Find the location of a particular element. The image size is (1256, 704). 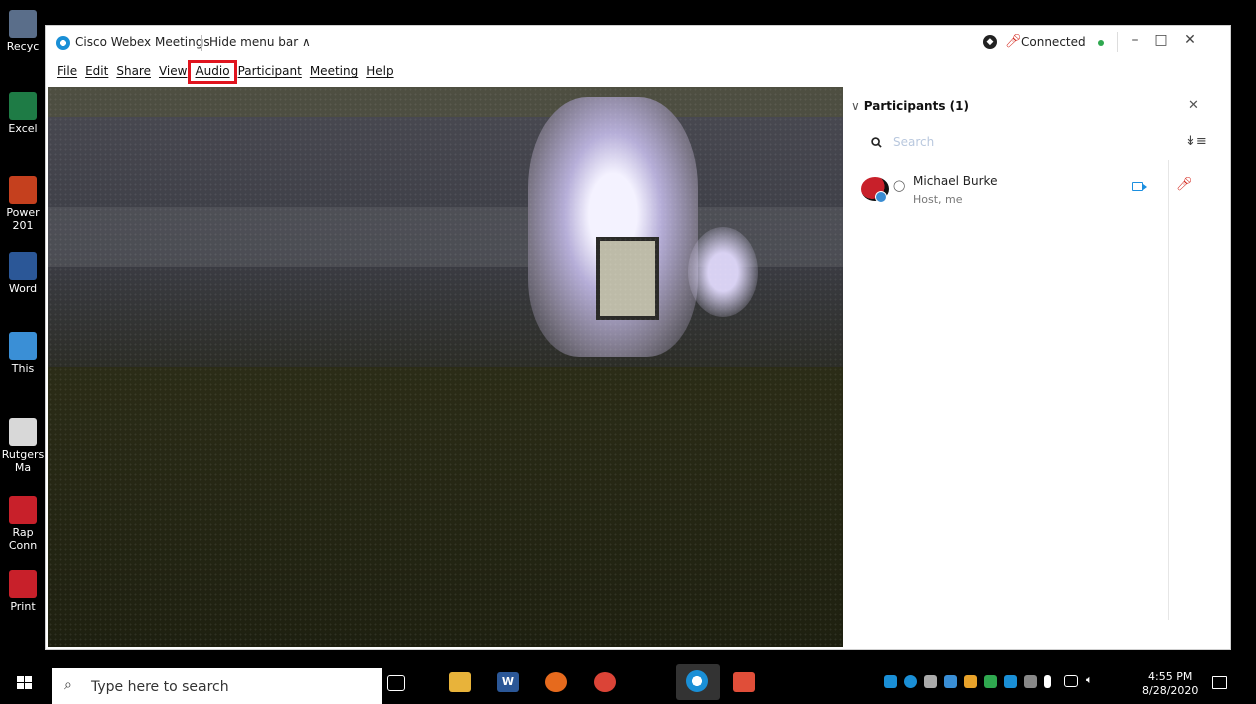

firefox-icon is located at coordinates (556, 682).